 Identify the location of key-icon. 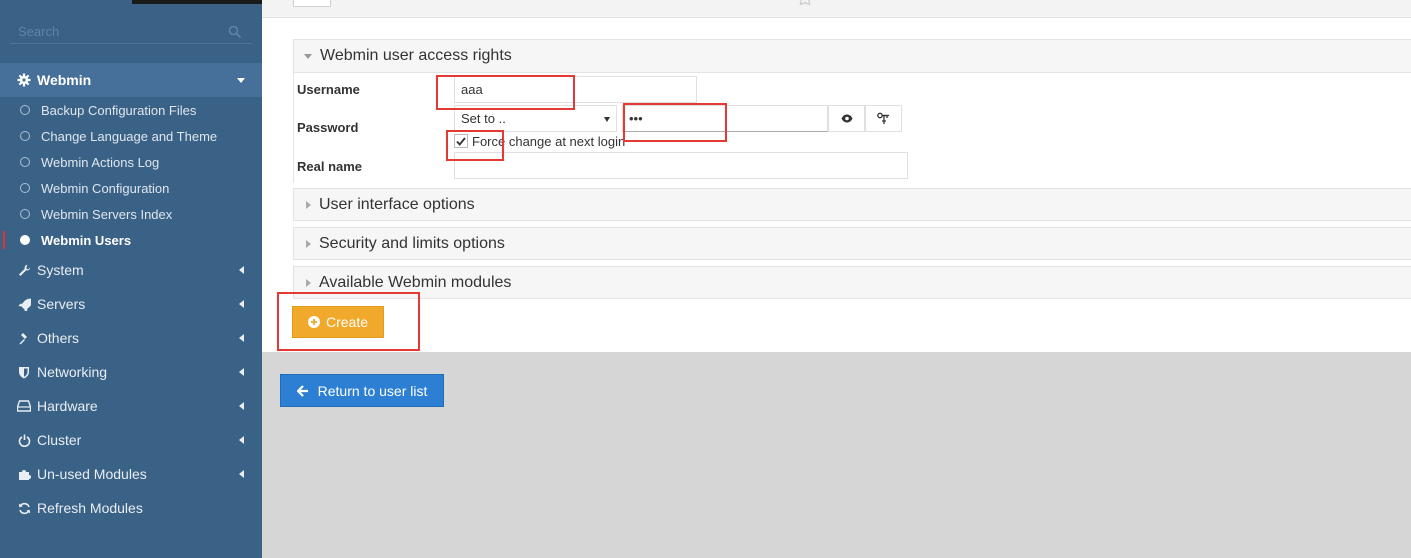
(883, 118).